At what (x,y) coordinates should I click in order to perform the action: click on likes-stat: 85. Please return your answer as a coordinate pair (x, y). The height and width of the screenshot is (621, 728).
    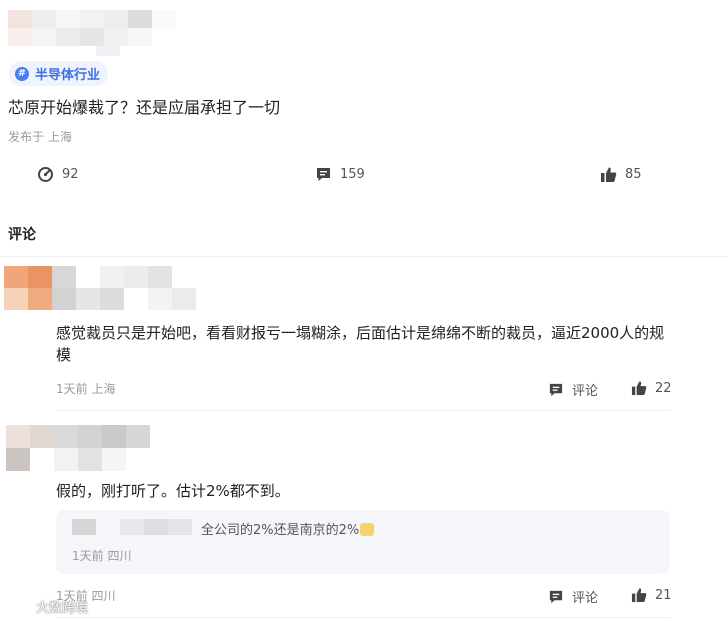
    Looking at the image, I should click on (621, 174).